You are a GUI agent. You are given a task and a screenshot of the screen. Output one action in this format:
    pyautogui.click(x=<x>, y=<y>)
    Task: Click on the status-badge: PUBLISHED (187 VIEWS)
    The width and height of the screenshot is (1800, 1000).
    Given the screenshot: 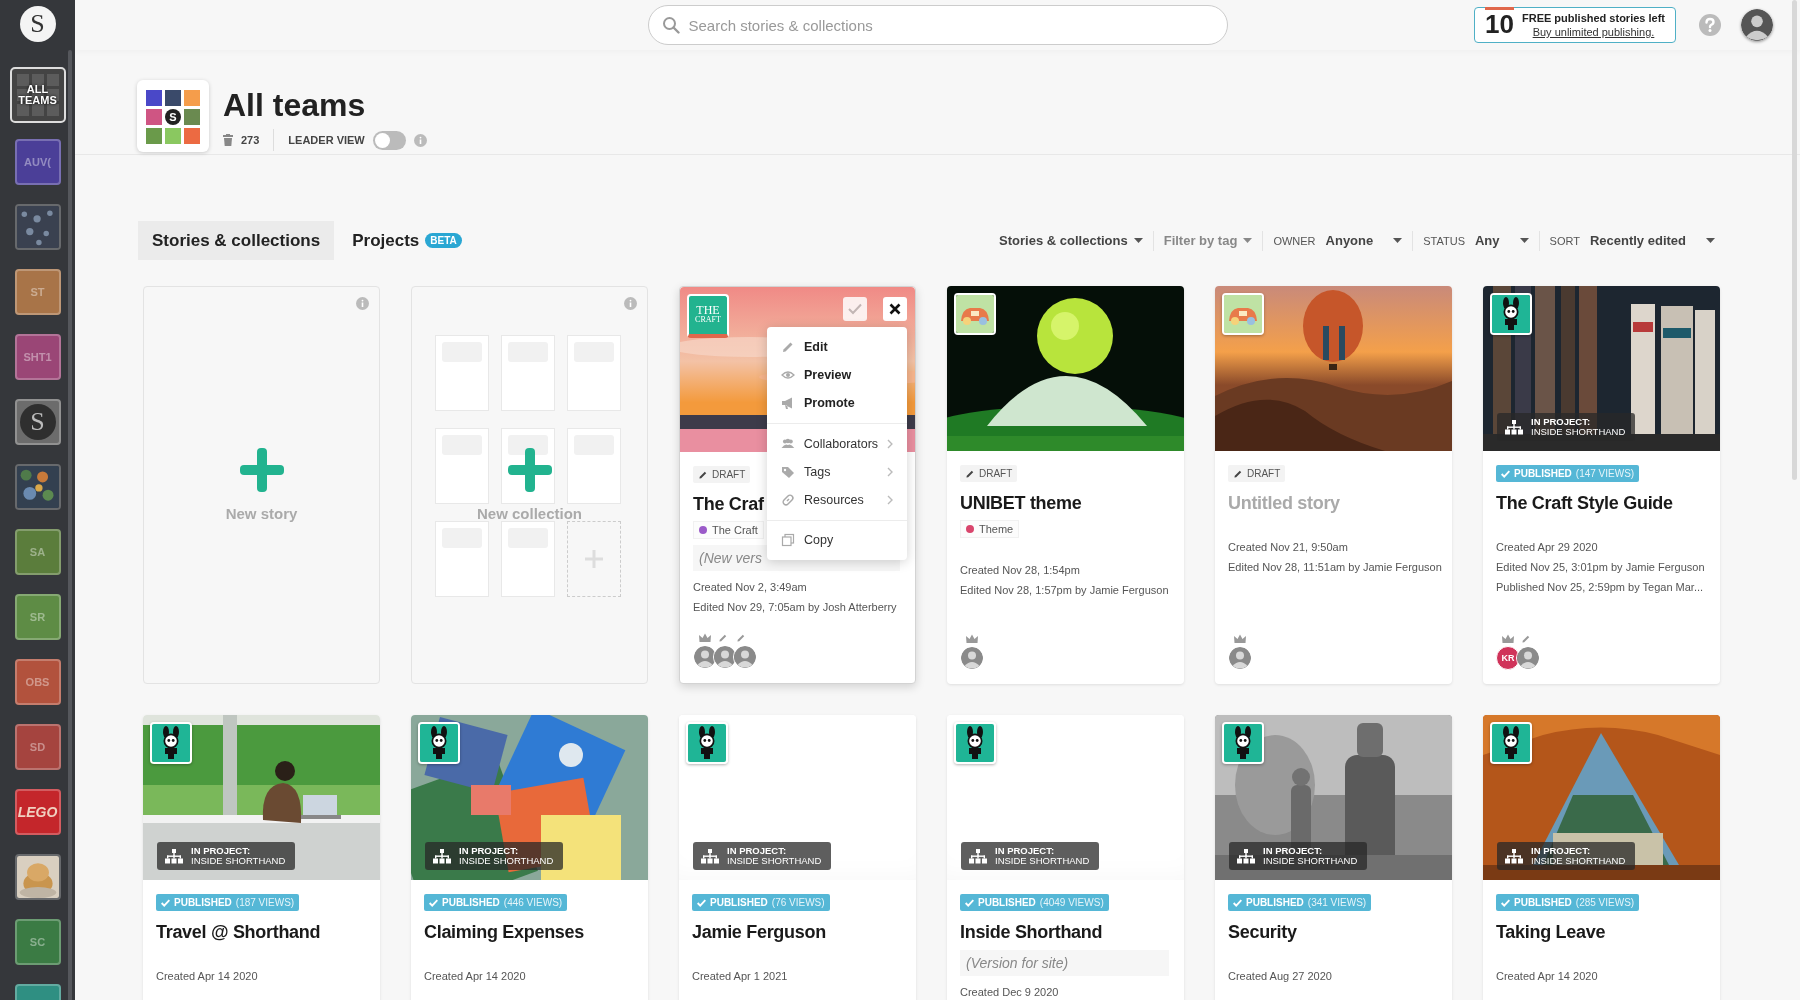 What is the action you would take?
    pyautogui.click(x=228, y=902)
    